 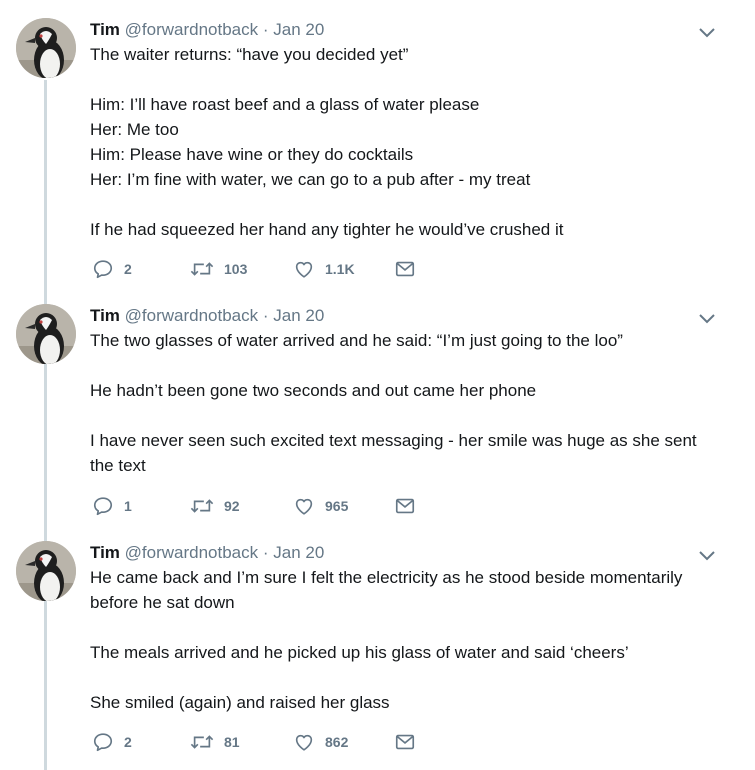 What do you see at coordinates (218, 269) in the screenshot?
I see `retweet-button: 103` at bounding box center [218, 269].